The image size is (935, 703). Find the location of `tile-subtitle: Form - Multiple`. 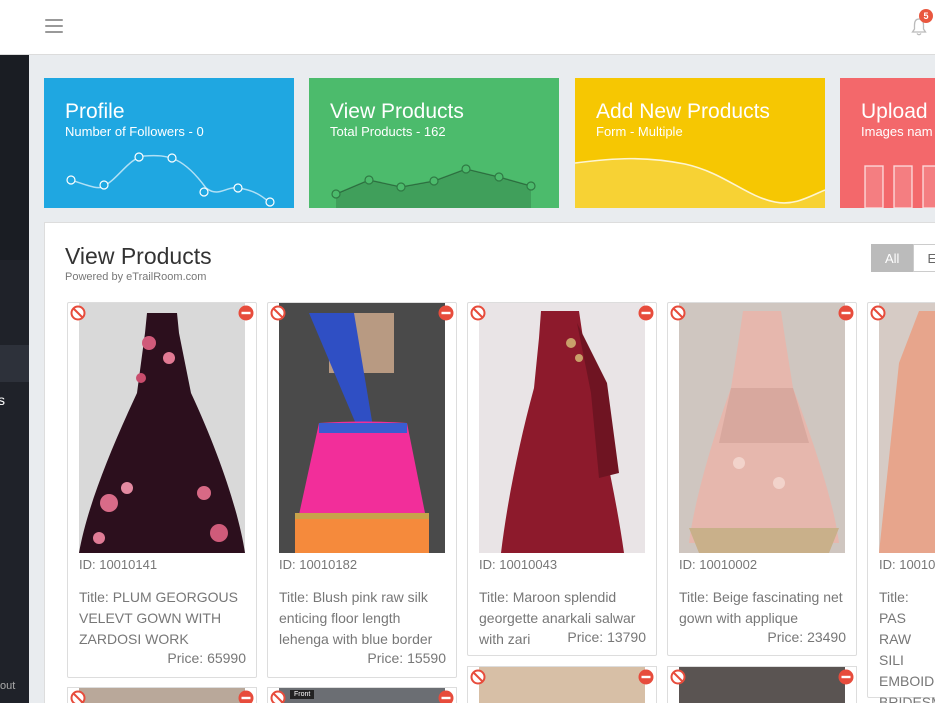

tile-subtitle: Form - Multiple is located at coordinates (639, 131).